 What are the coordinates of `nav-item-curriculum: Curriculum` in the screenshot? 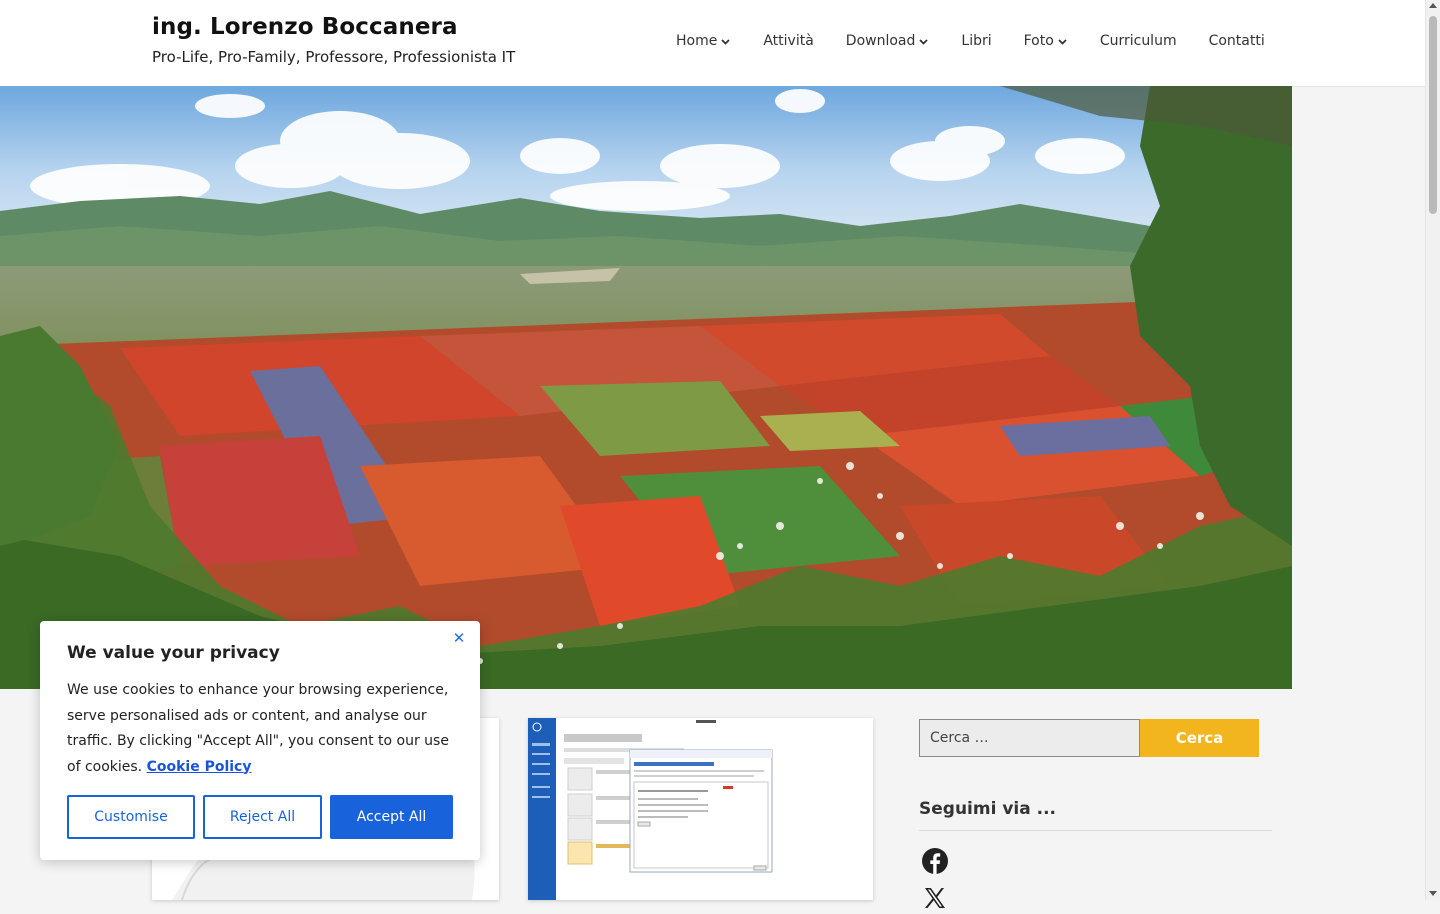 It's located at (1138, 41).